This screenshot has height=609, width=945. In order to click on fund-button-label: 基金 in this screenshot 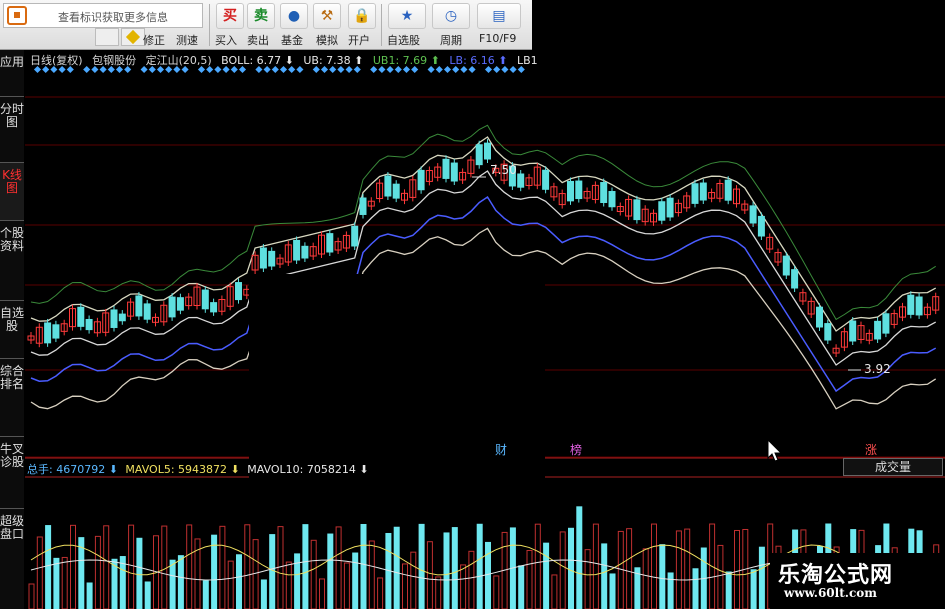, I will do `click(292, 40)`.